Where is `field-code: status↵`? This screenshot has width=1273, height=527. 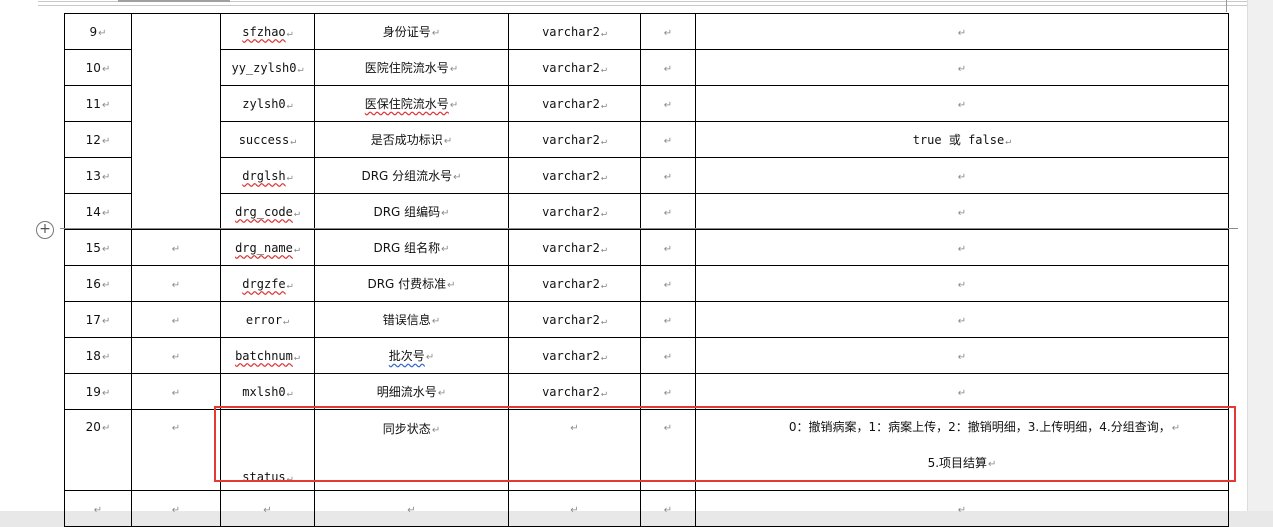 field-code: status↵ is located at coordinates (267, 450).